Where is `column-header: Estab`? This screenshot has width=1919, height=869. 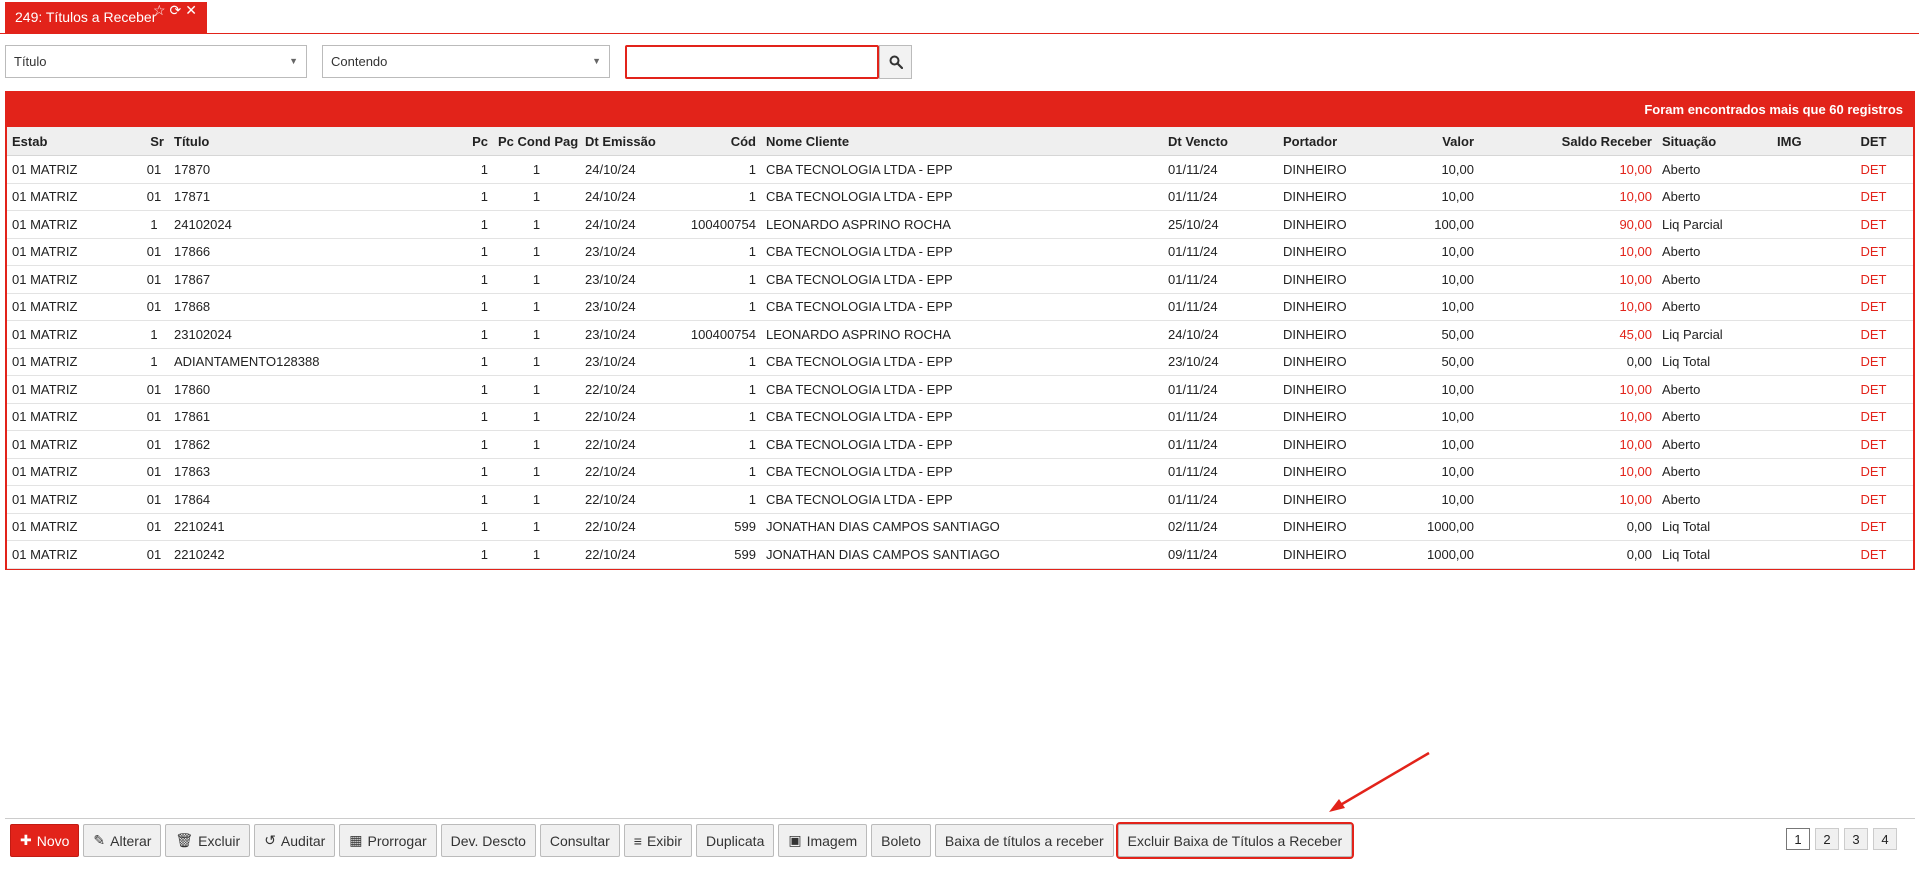 column-header: Estab is located at coordinates (73, 141).